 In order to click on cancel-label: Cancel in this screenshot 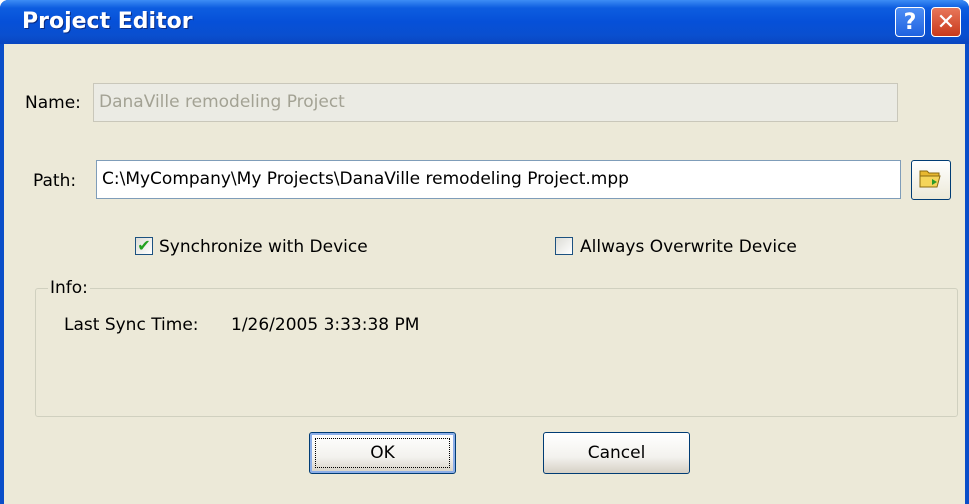, I will do `click(616, 453)`.